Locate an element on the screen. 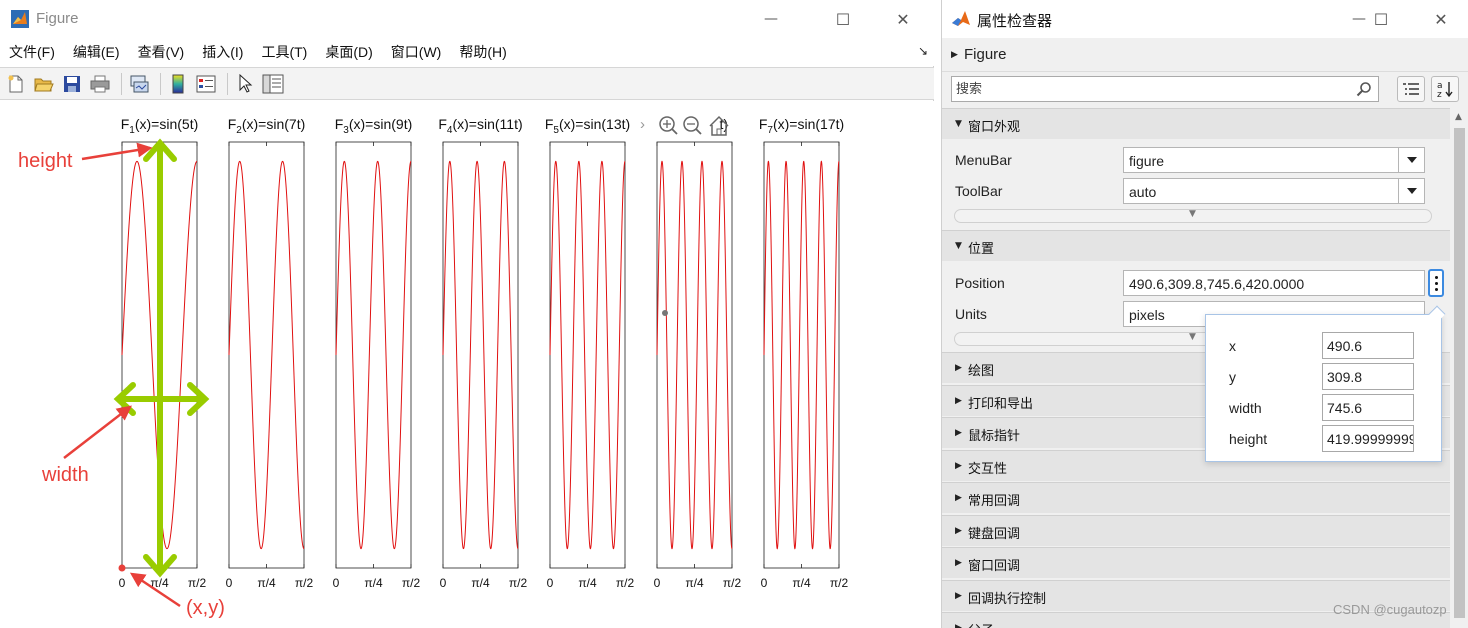 The width and height of the screenshot is (1468, 628). edit-plot-button is located at coordinates (245, 84).